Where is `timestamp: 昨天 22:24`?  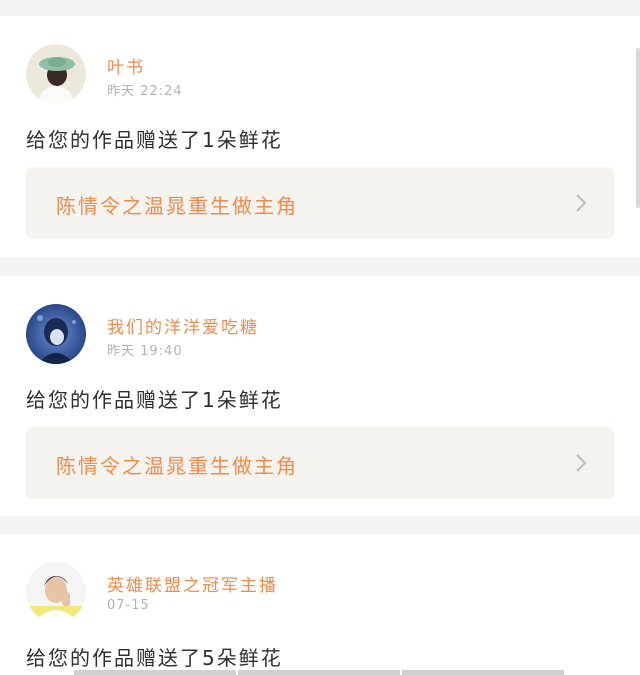
timestamp: 昨天 22:24 is located at coordinates (145, 91).